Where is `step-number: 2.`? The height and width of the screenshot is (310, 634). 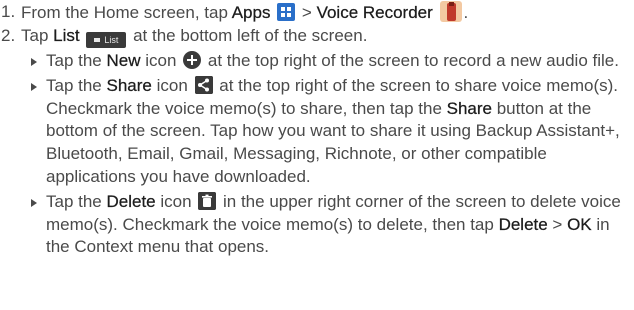
step-number: 2. is located at coordinates (8, 35).